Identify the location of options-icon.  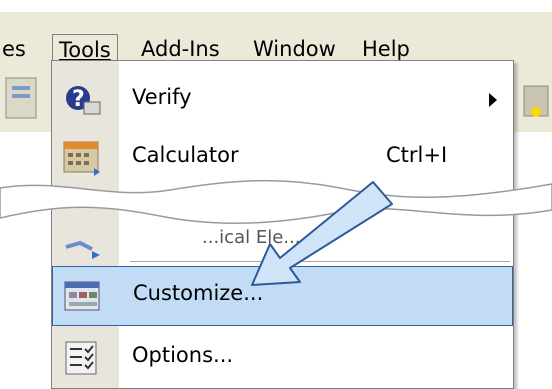
(81, 358).